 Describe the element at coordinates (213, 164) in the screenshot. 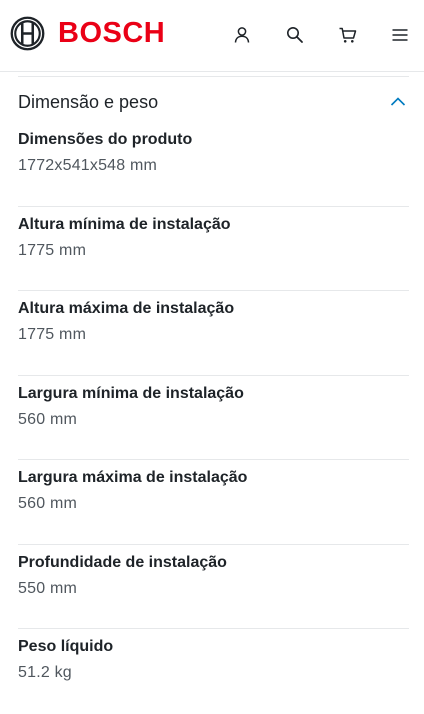

I see `spec-row: Dimensões do produto 1772x541x548 mm` at that location.